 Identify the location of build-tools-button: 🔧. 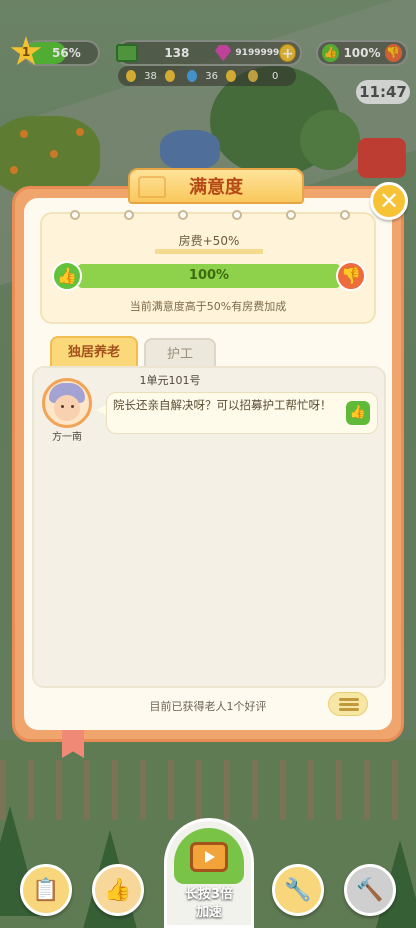
(298, 890).